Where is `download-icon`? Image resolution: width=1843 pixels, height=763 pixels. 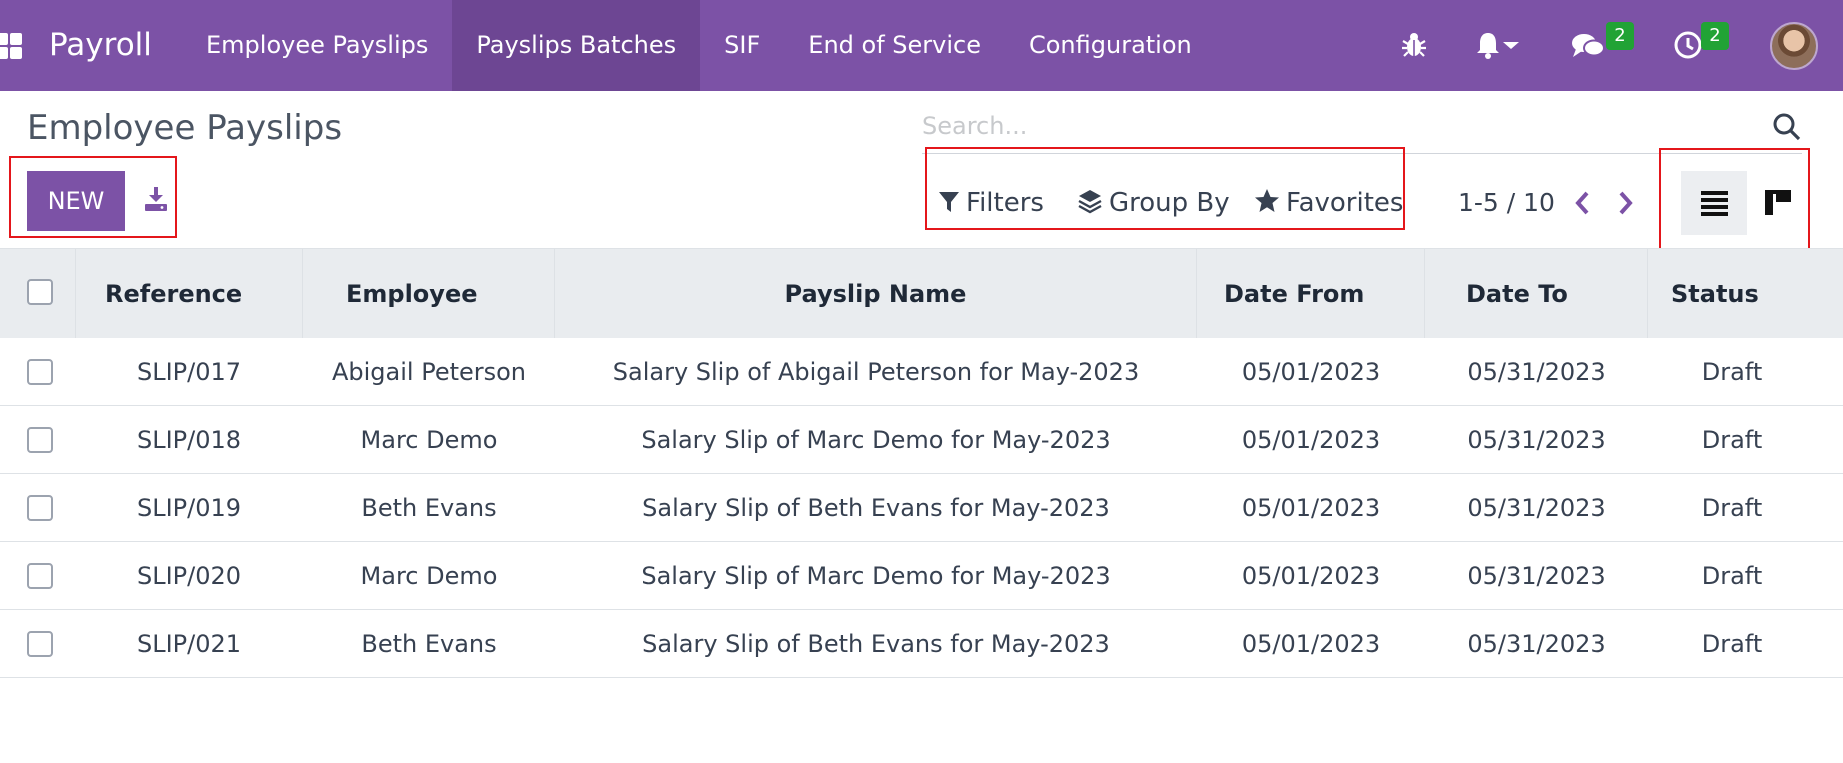
download-icon is located at coordinates (156, 199).